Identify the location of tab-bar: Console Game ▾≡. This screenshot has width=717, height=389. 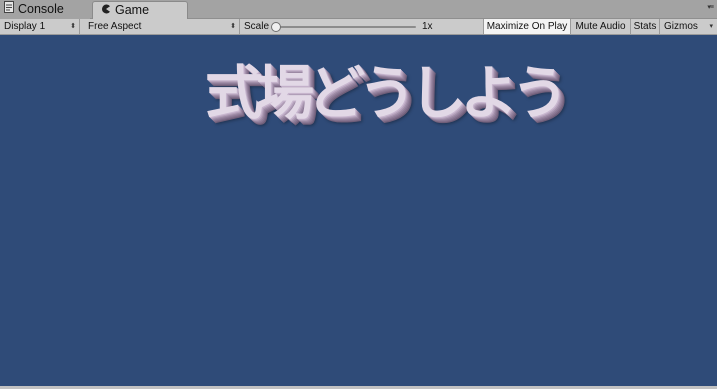
(358, 9).